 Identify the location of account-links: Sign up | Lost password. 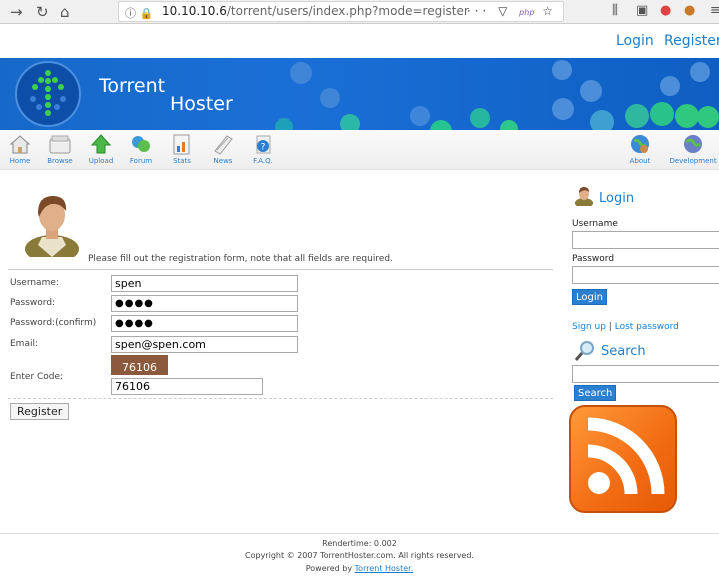
(625, 327).